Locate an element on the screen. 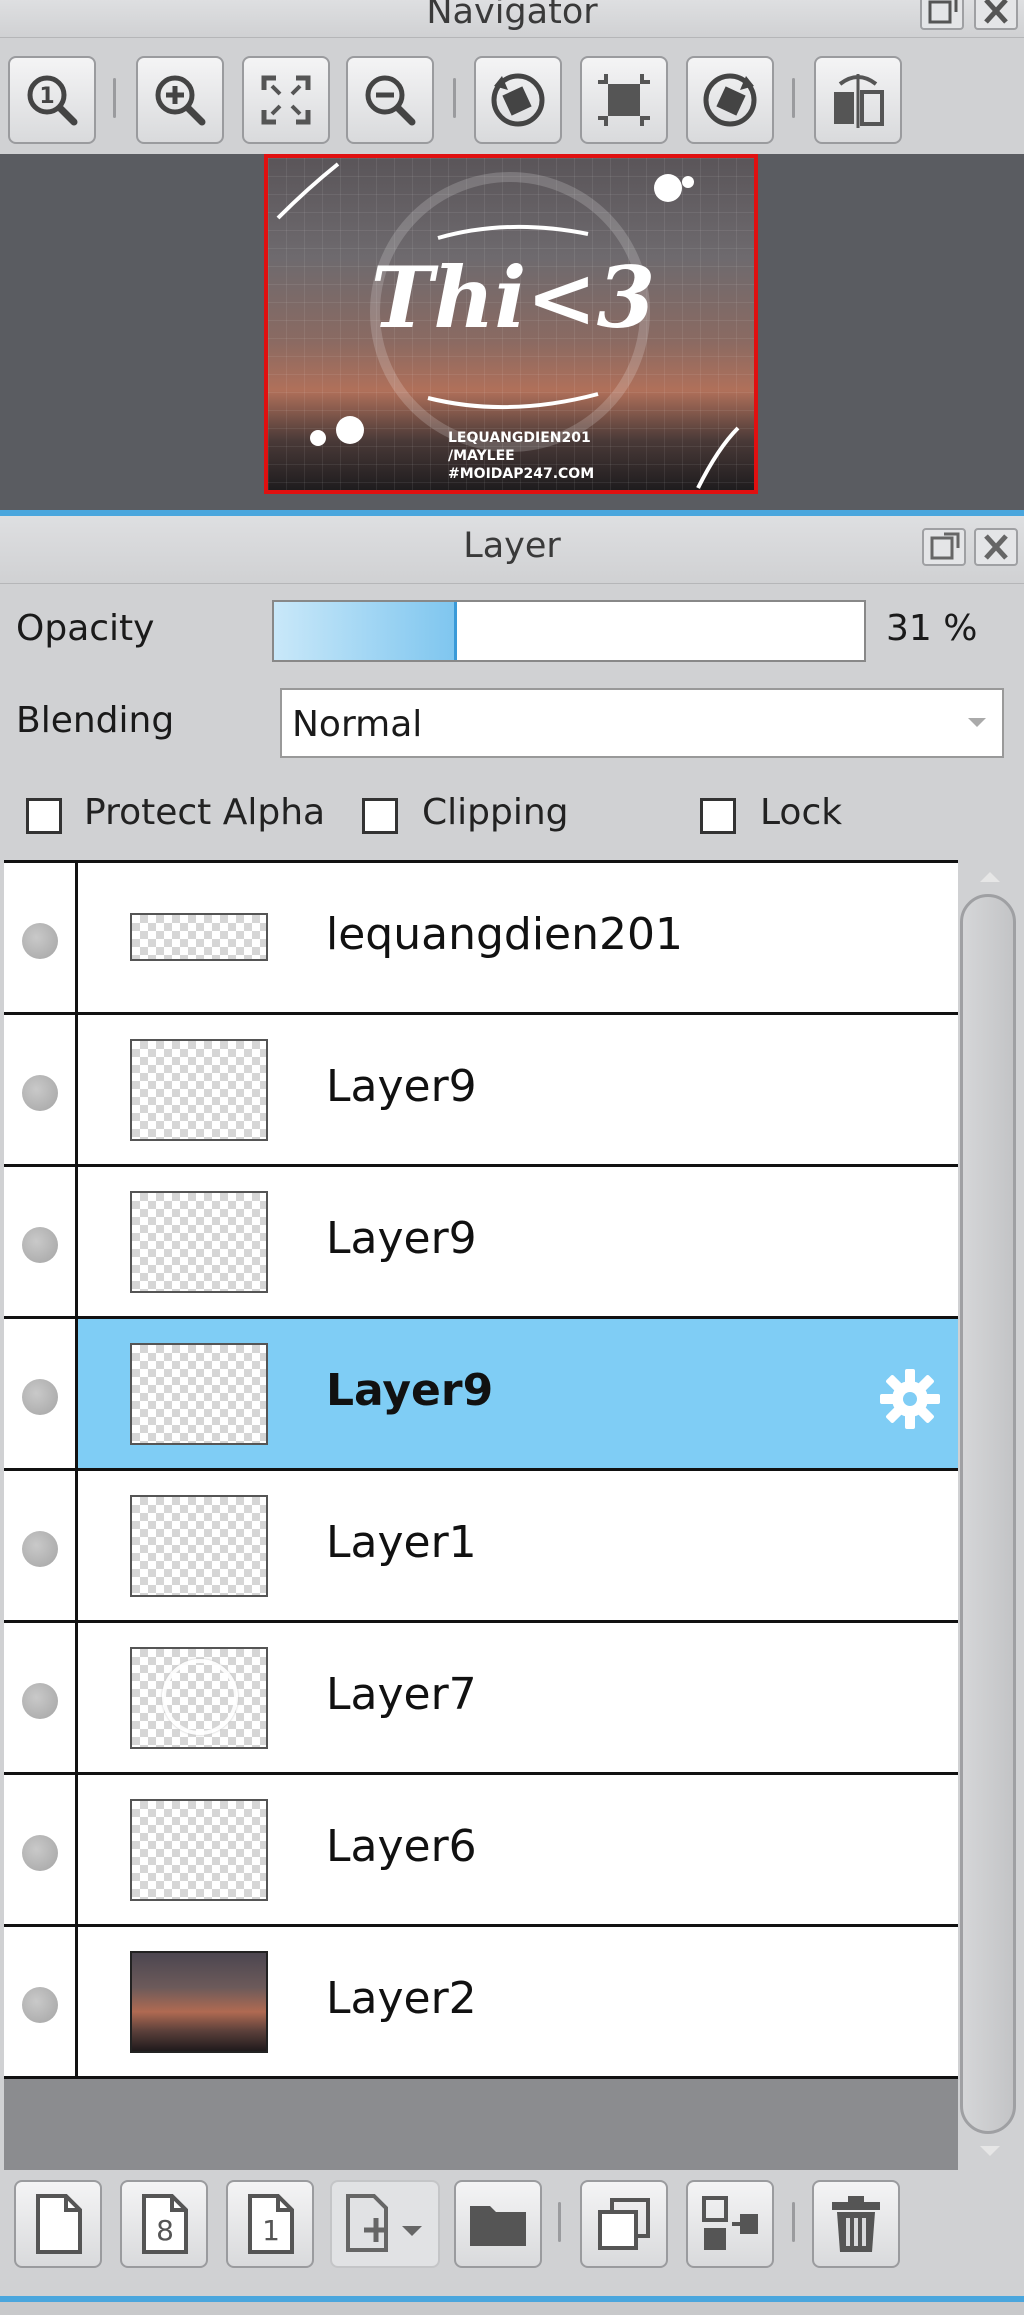  layer-list-scrollbar is located at coordinates (990, 1515).